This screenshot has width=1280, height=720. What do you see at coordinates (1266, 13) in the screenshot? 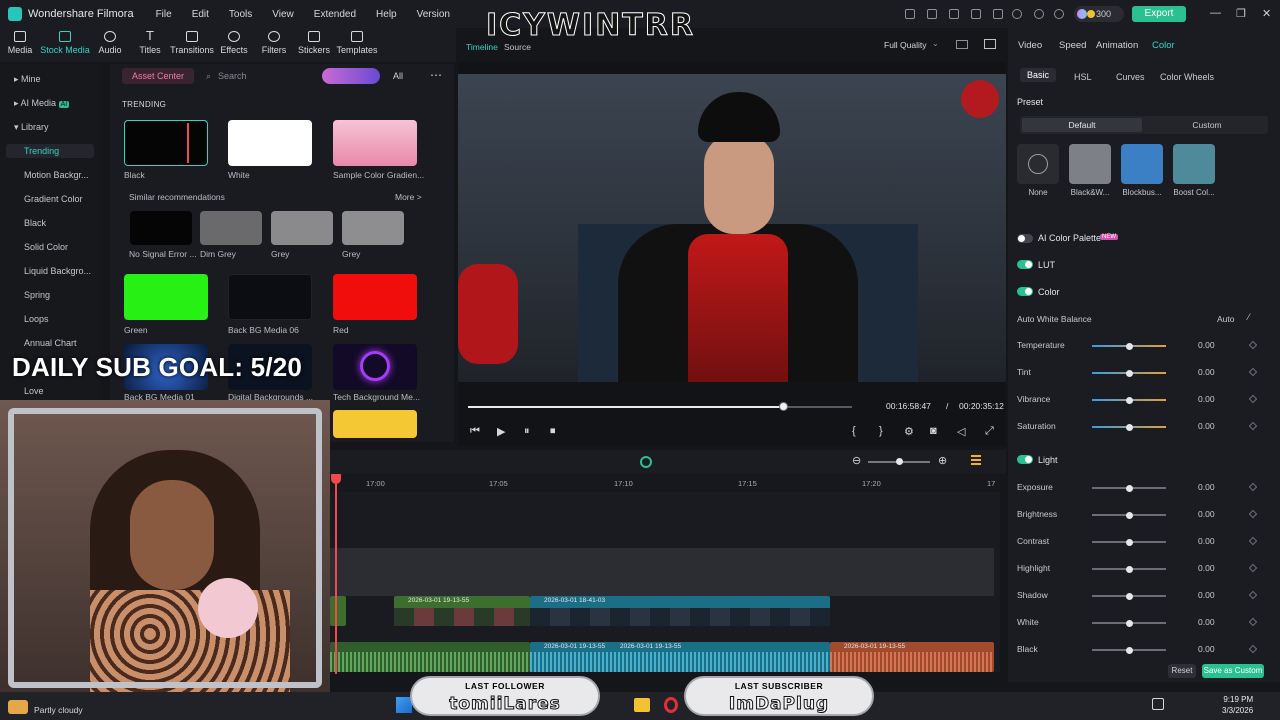
I see `close-icon: ✕` at bounding box center [1266, 13].